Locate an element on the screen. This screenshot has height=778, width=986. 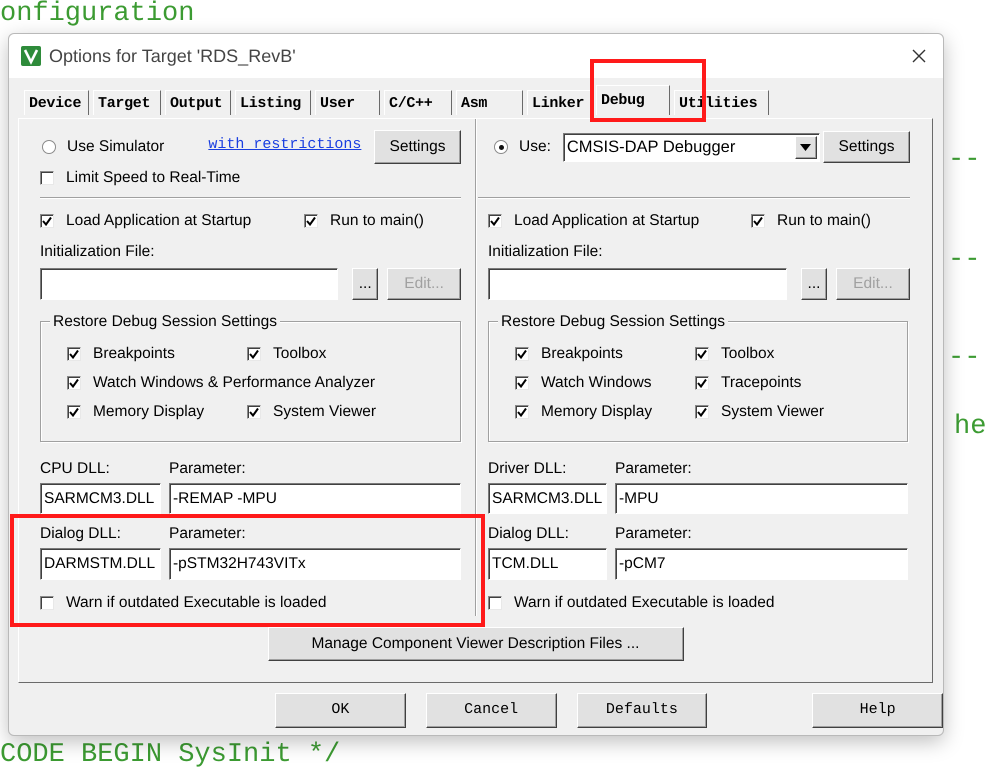
dialog-button: Help is located at coordinates (877, 710).